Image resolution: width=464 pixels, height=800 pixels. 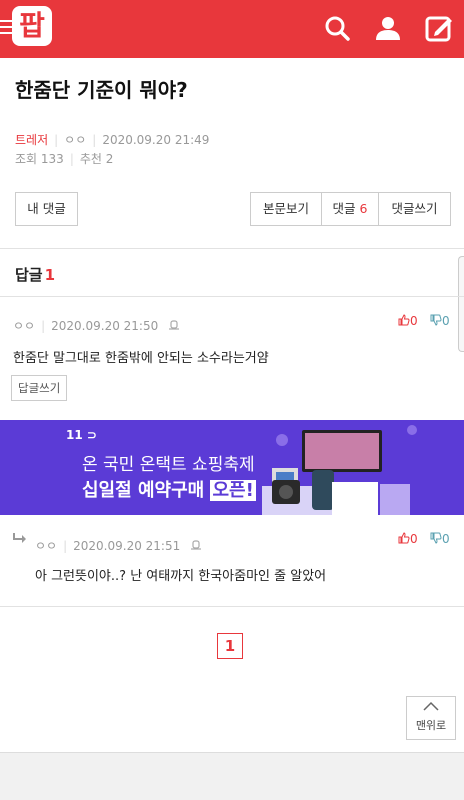 I want to click on site-logo: 팝, so click(x=32, y=26).